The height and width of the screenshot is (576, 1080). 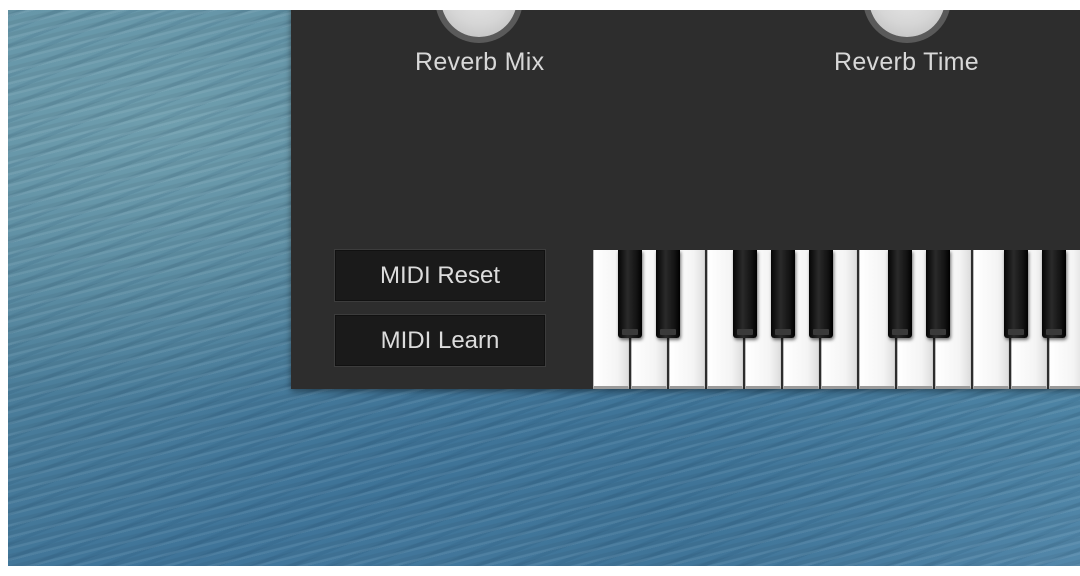 What do you see at coordinates (440, 275) in the screenshot?
I see `midi-reset-button: MIDI Reset` at bounding box center [440, 275].